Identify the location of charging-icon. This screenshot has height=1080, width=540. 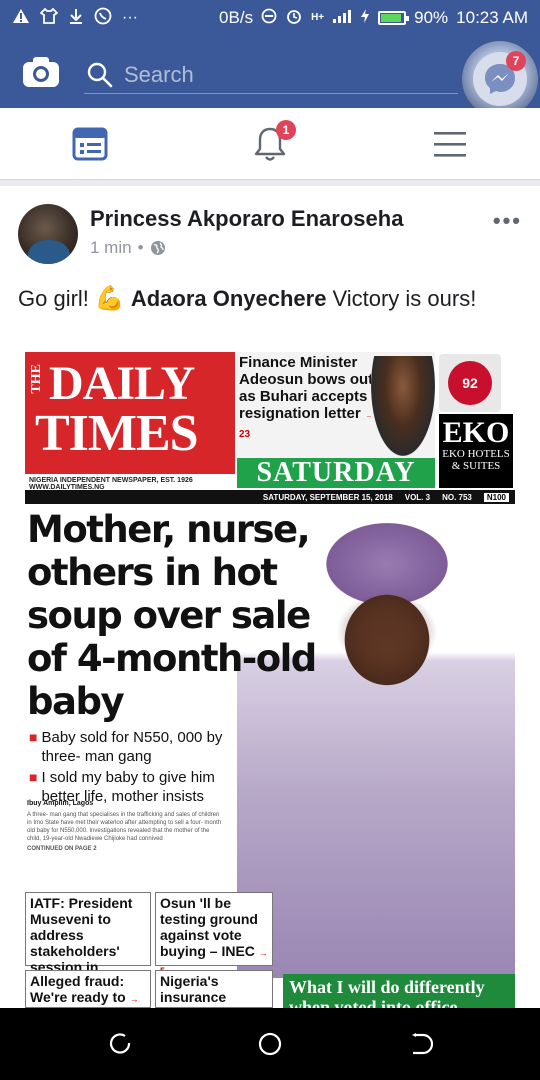
(365, 18).